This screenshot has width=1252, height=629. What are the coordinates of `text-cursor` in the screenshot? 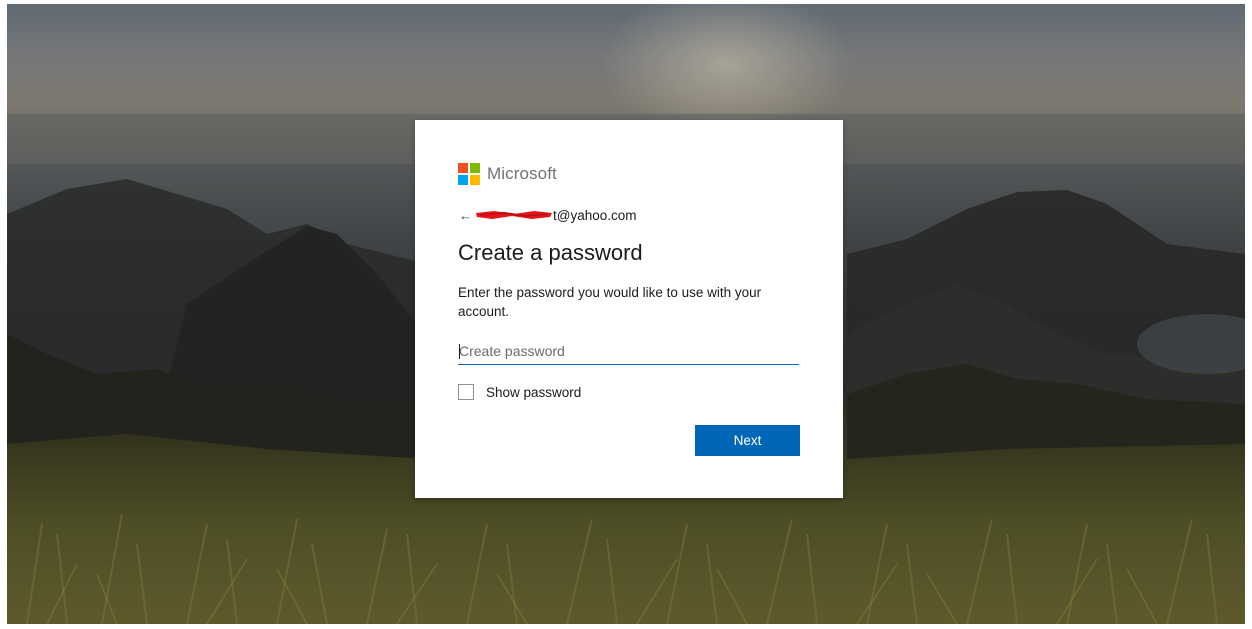 It's located at (459, 351).